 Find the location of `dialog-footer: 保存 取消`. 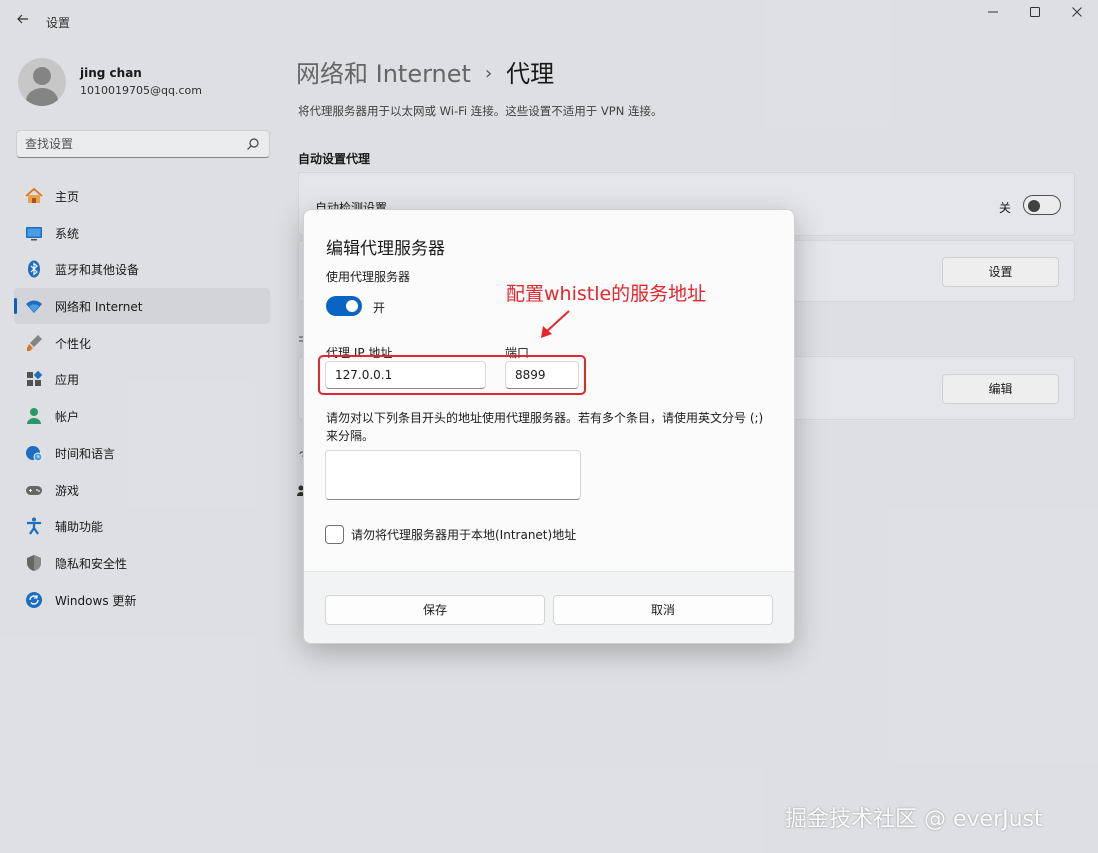

dialog-footer: 保存 取消 is located at coordinates (549, 607).